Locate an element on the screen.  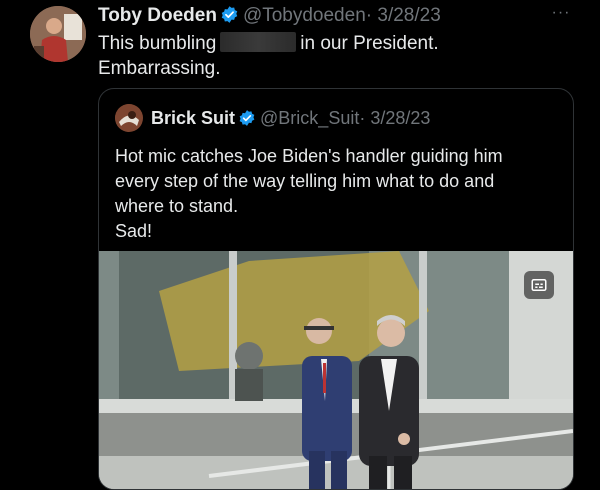
author-avatar is located at coordinates (58, 34).